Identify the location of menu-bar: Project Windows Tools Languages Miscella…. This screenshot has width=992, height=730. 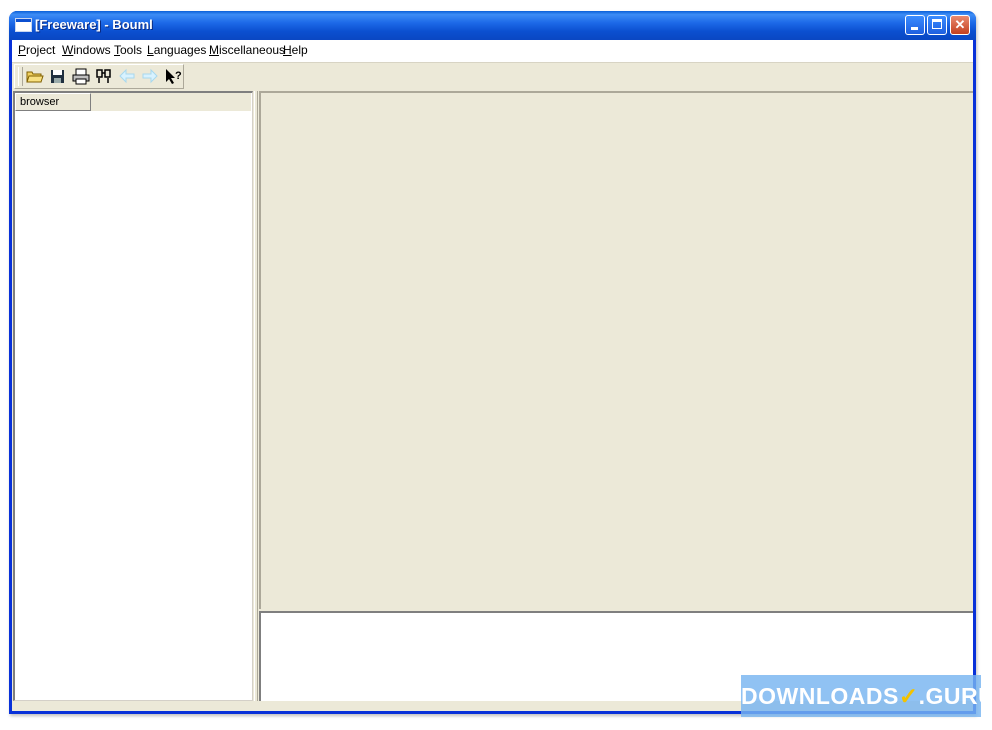
(492, 51).